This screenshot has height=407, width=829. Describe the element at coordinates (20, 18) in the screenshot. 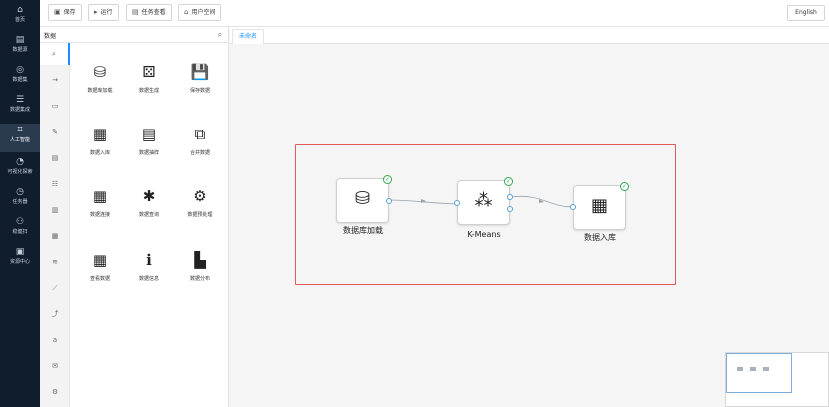

I see `nav-item-home: ⌂ 首页` at that location.